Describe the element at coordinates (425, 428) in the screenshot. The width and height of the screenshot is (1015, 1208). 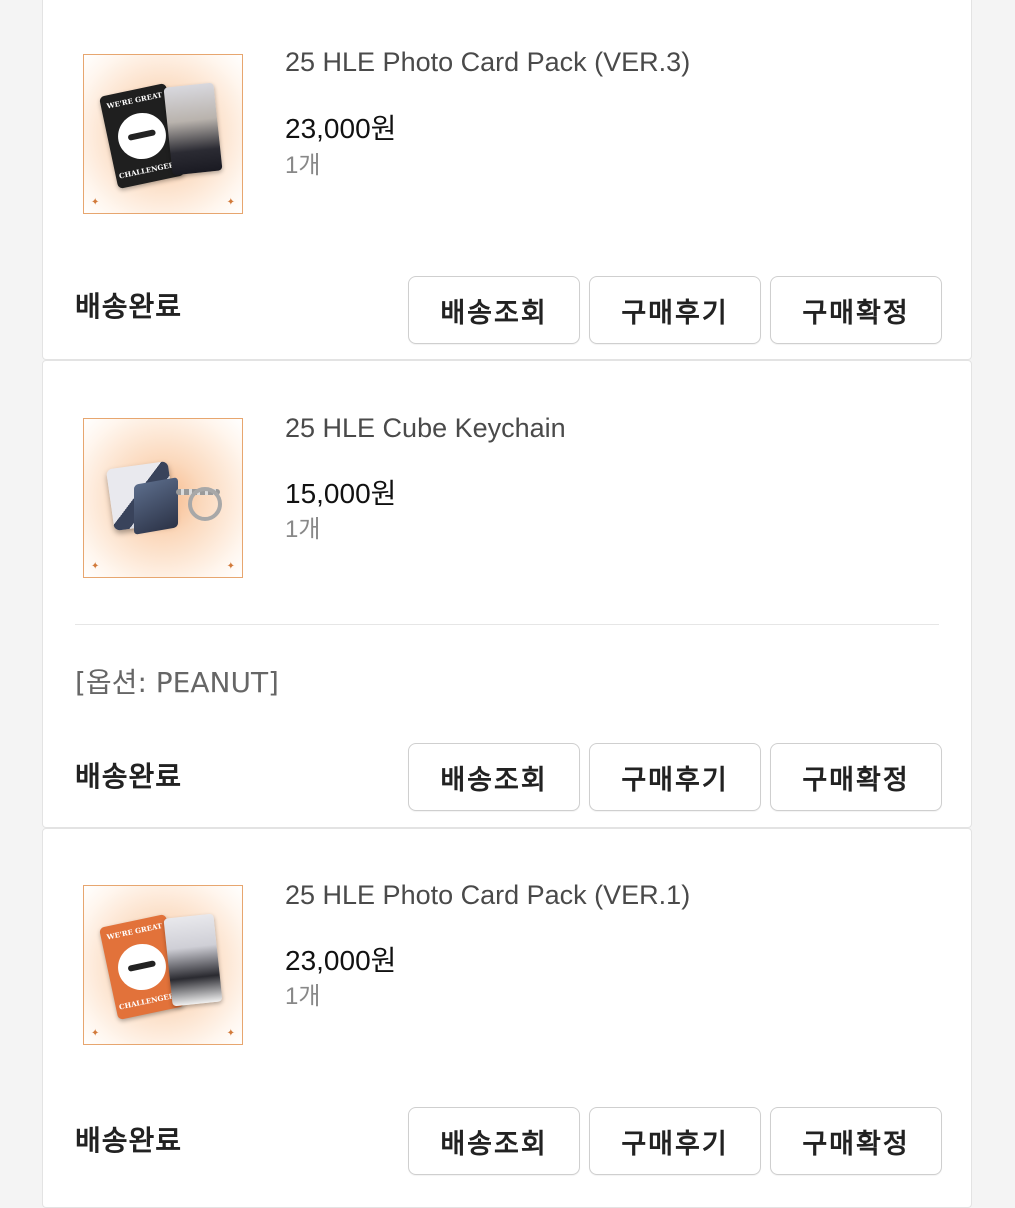
I see `product-title: 25 HLE Cube Keychain` at that location.